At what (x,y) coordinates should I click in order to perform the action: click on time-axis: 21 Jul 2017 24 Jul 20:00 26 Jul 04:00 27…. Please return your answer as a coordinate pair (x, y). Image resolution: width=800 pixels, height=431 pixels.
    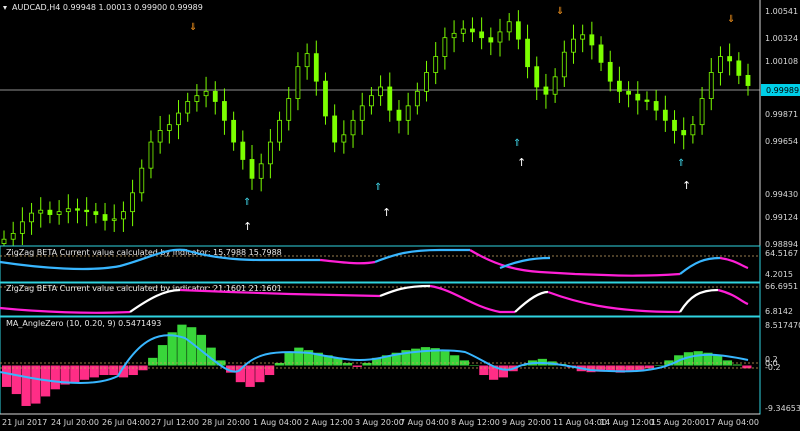
    Looking at the image, I should click on (380, 422).